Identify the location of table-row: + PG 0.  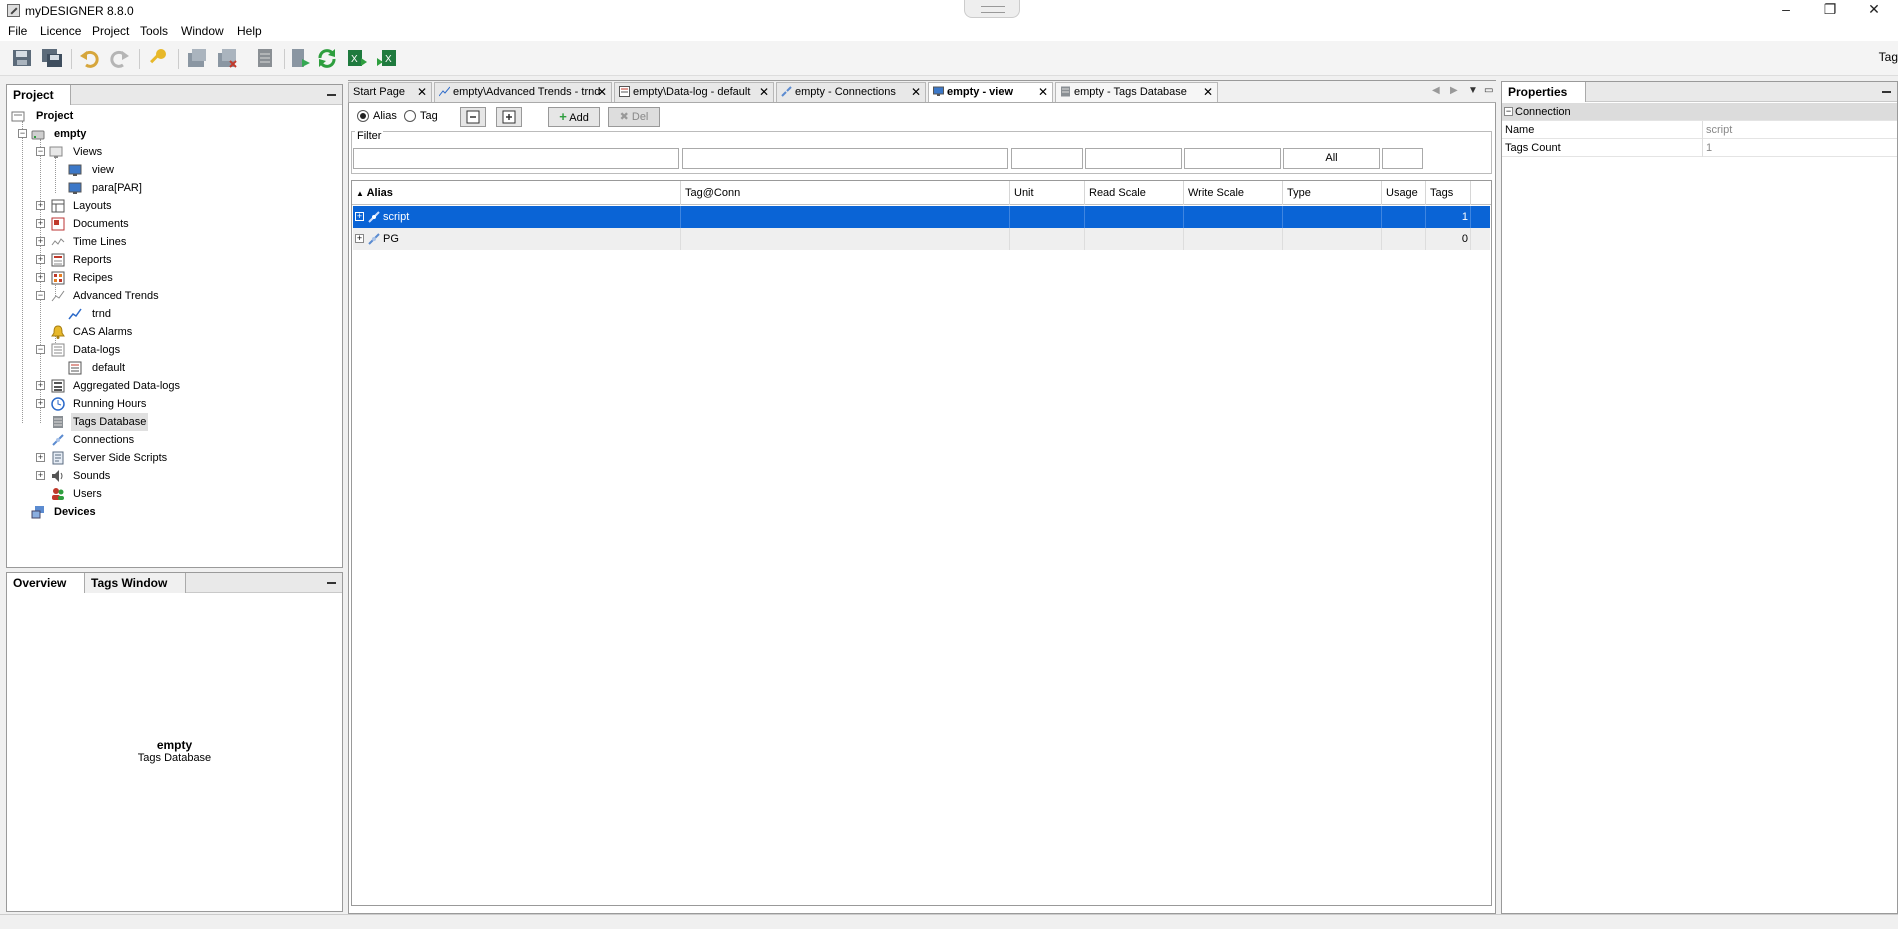
(921, 239).